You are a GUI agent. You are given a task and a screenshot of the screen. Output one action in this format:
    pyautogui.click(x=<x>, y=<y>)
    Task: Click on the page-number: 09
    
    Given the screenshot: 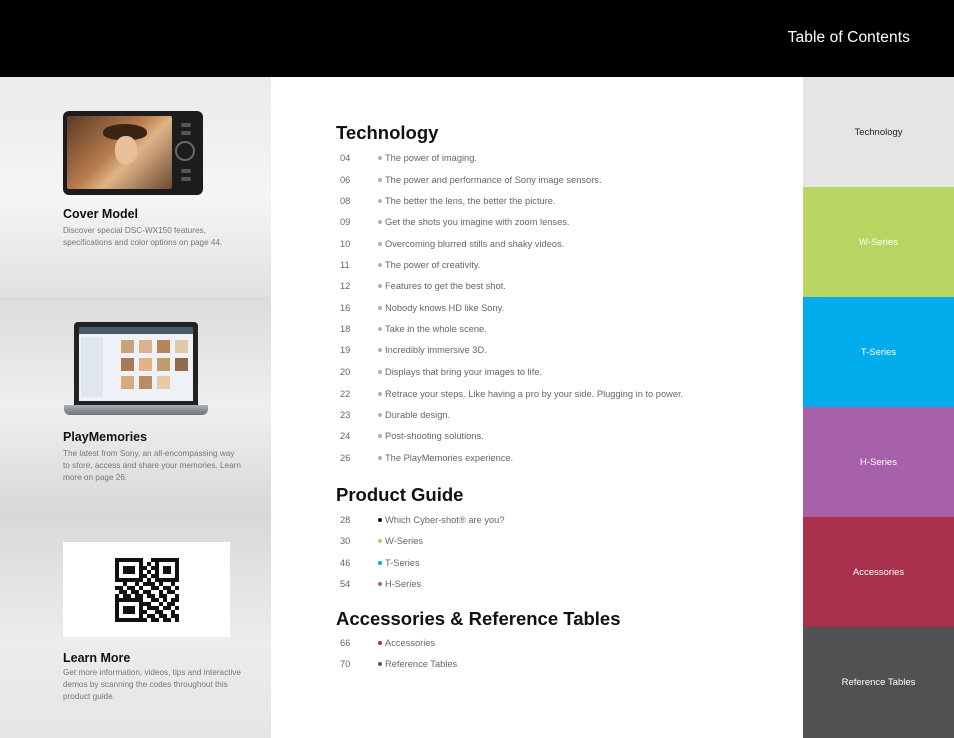 What is the action you would take?
    pyautogui.click(x=345, y=222)
    